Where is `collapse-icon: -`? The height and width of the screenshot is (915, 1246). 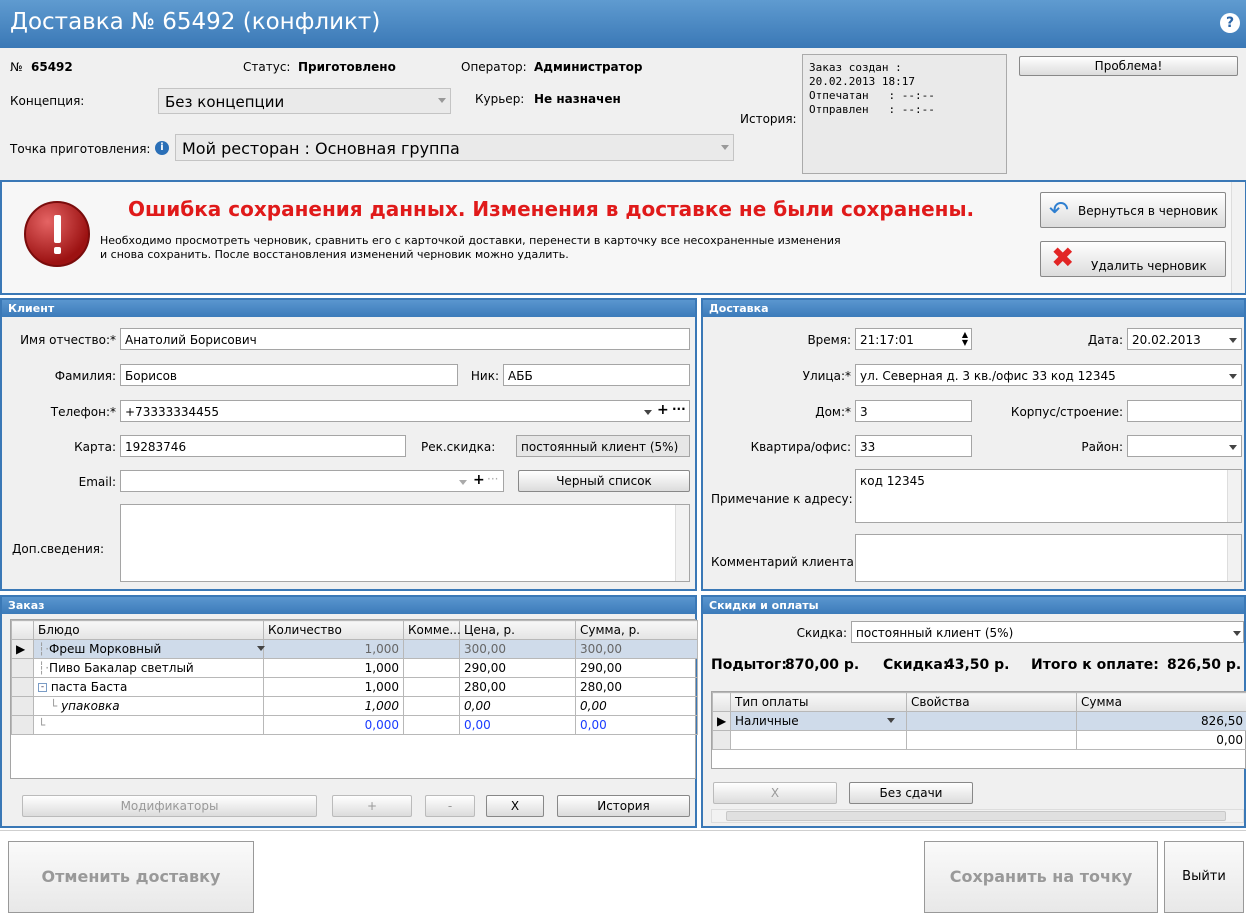
collapse-icon: - is located at coordinates (42, 687).